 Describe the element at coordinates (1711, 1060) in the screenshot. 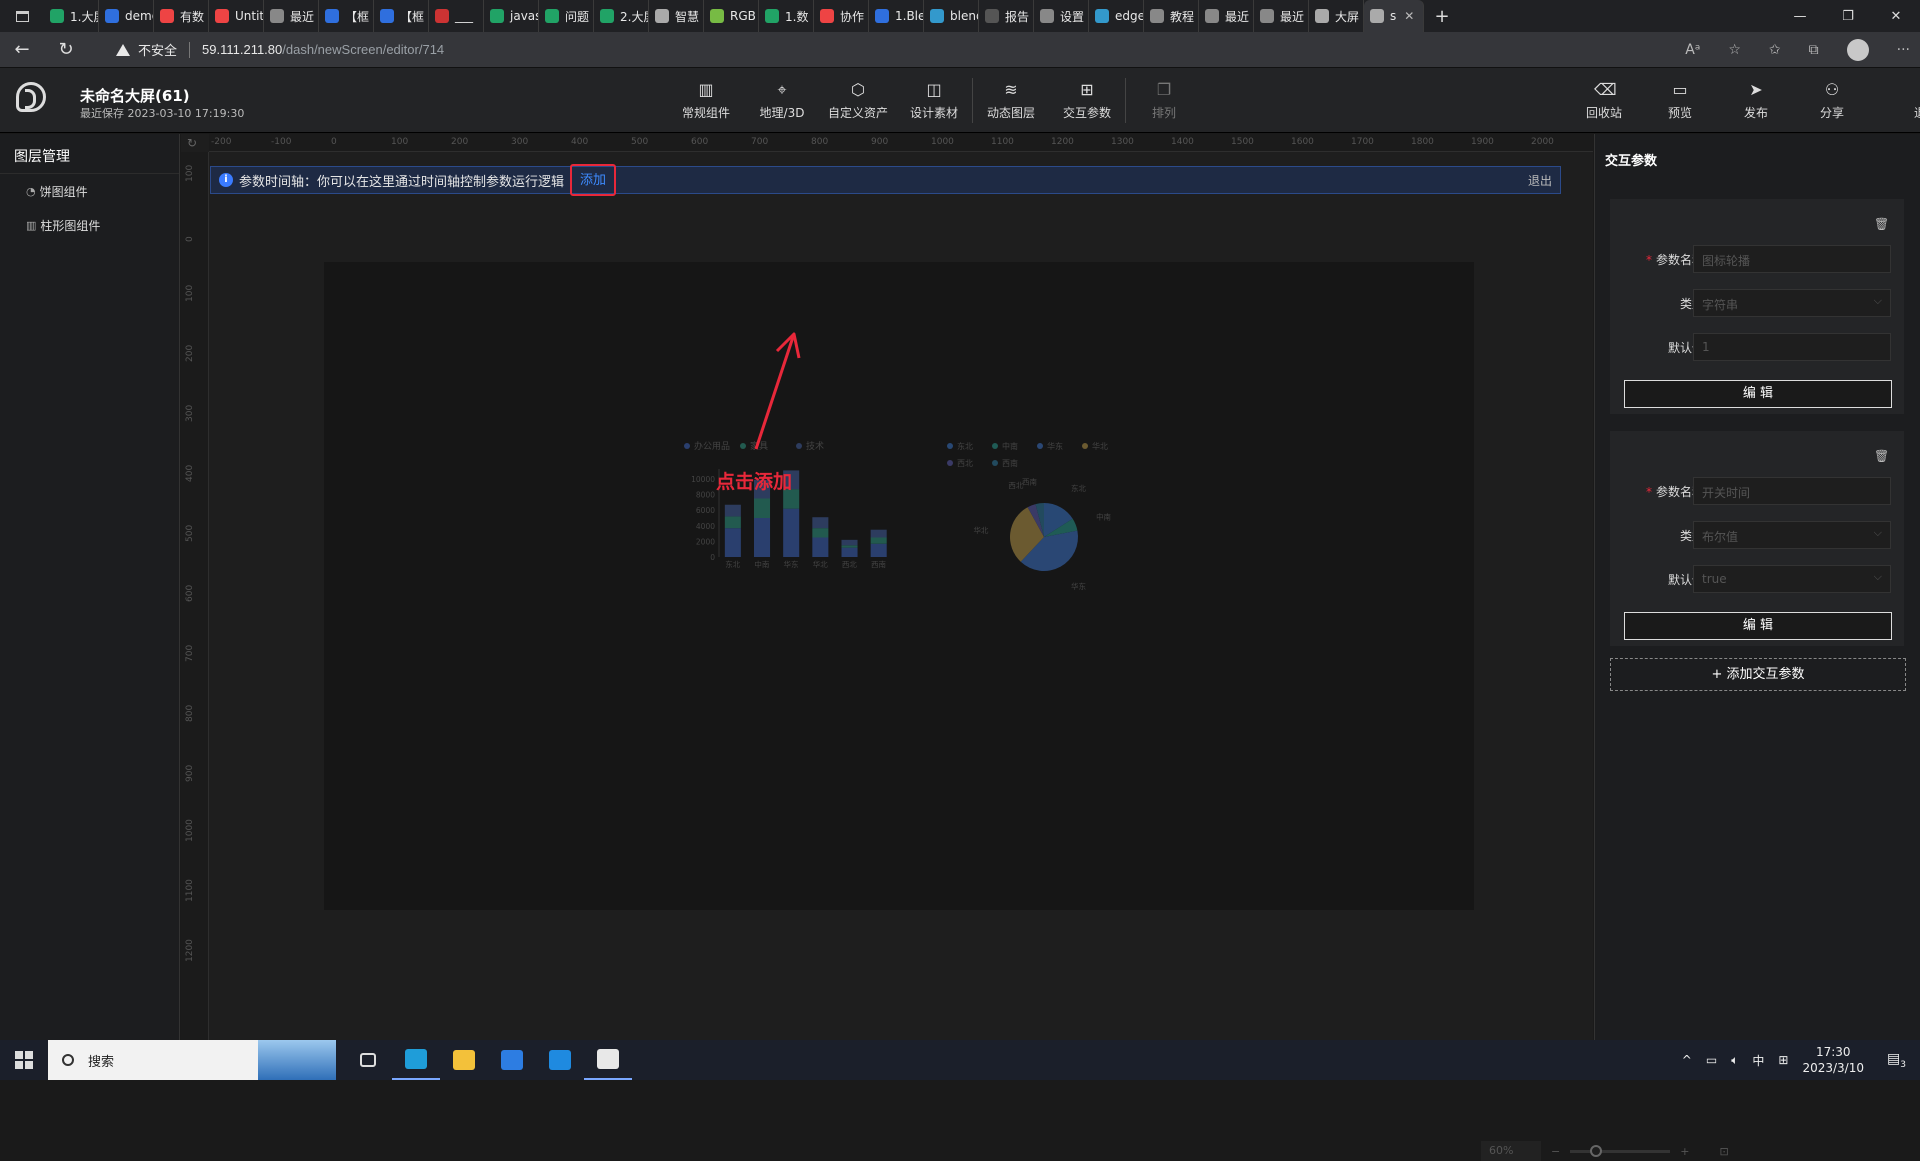

I see `network-icon: ▭` at that location.